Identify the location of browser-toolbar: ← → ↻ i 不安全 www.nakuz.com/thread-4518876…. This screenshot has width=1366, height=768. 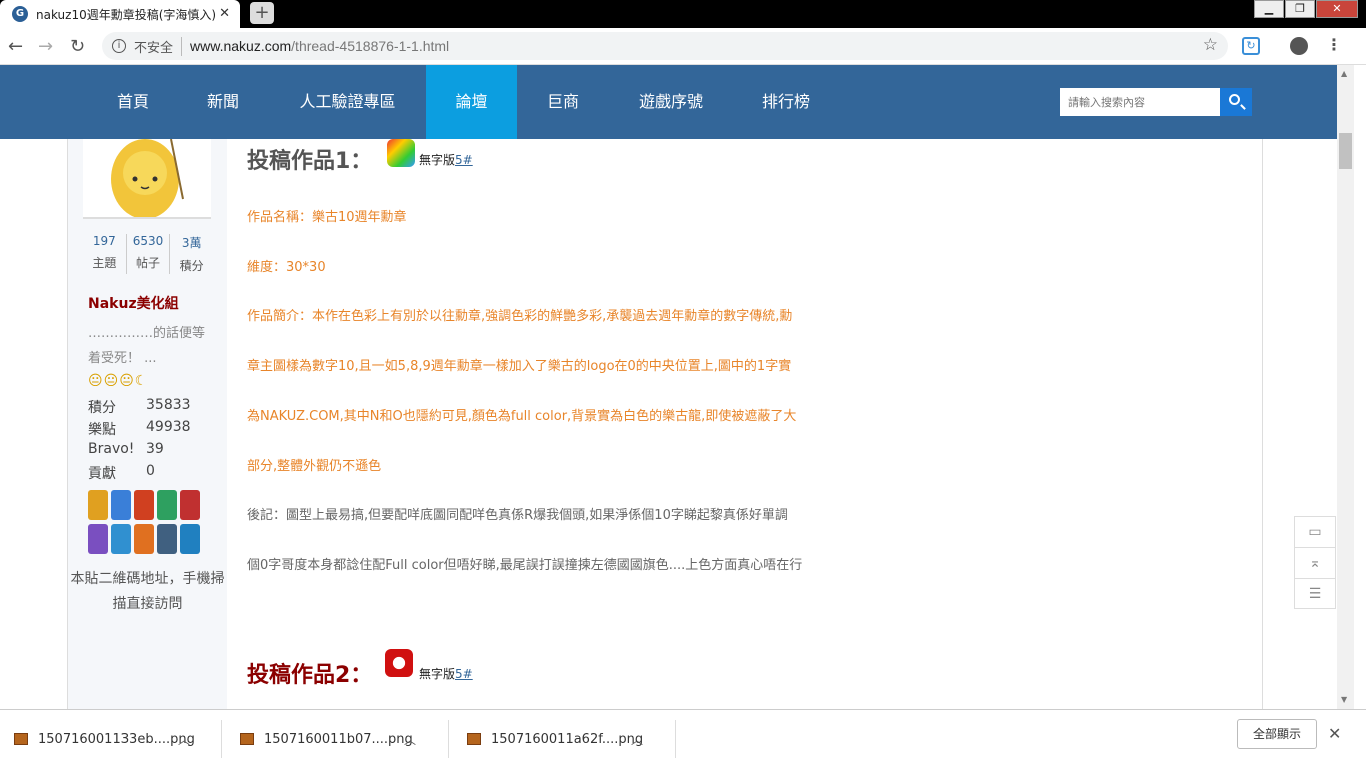
(683, 46).